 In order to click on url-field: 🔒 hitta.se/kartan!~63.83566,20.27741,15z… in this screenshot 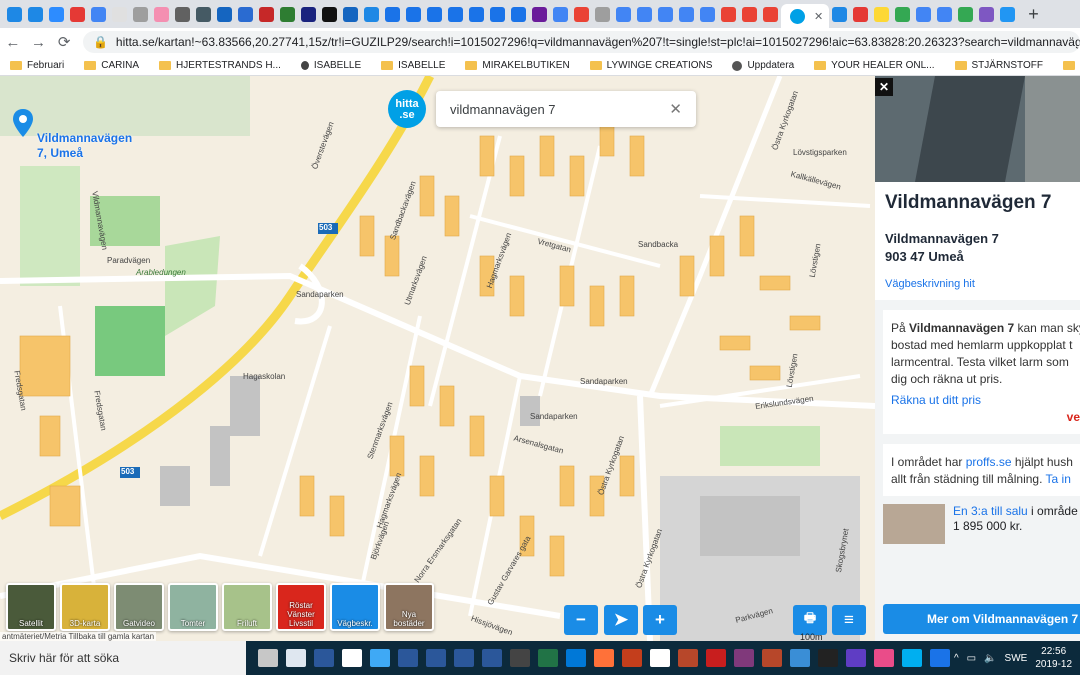, I will do `click(581, 42)`.